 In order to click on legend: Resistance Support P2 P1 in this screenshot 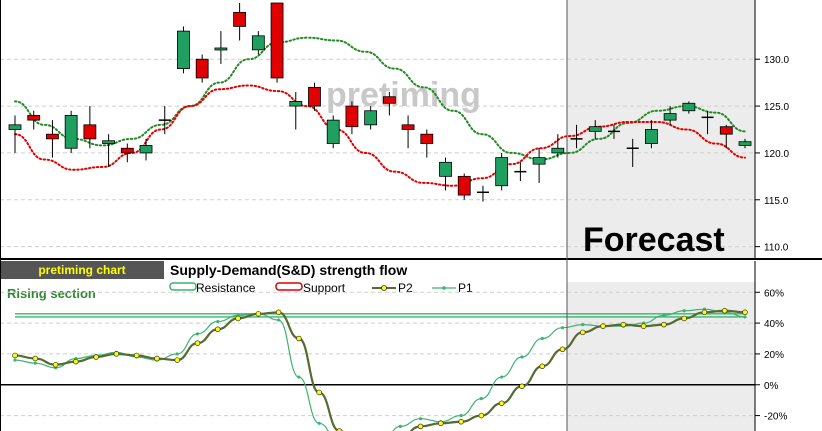, I will do `click(321, 288)`.